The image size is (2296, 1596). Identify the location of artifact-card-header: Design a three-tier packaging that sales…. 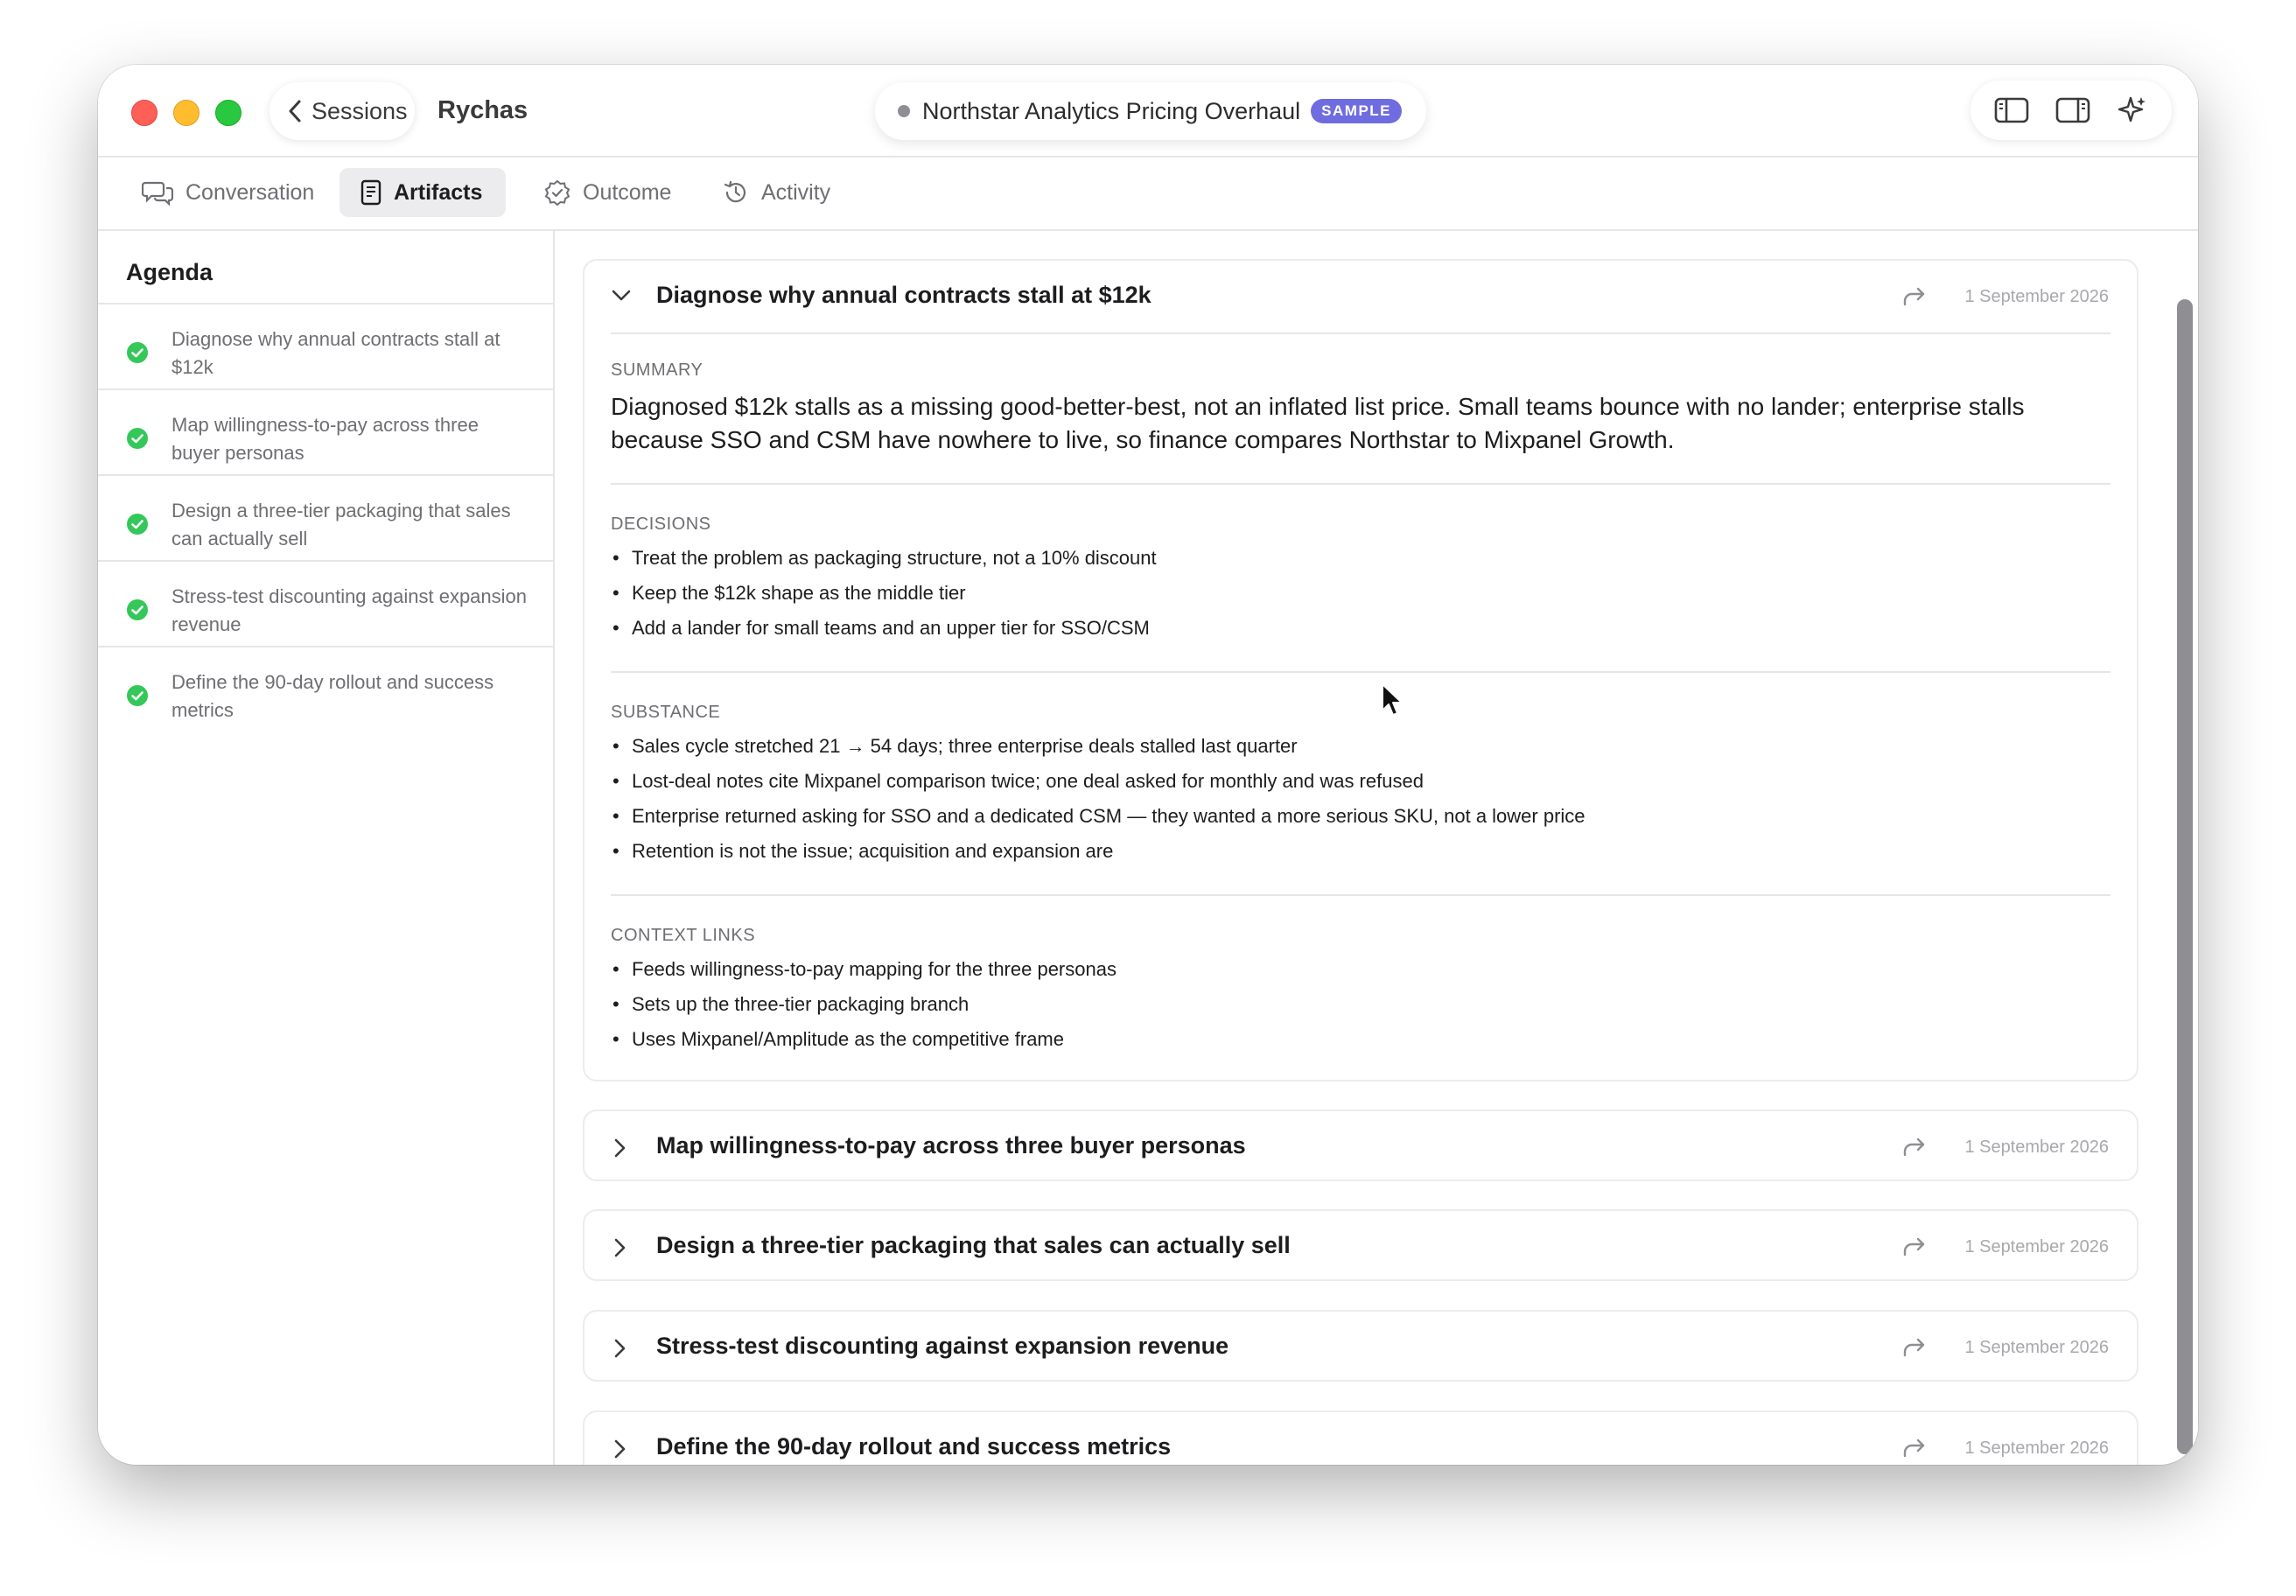
(1360, 1247).